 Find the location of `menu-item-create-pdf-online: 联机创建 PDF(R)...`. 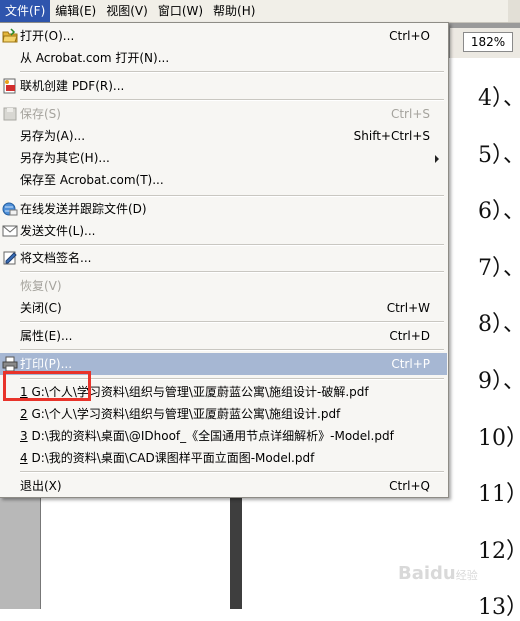

menu-item-create-pdf-online: 联机创建 PDF(R)... is located at coordinates (223, 86).